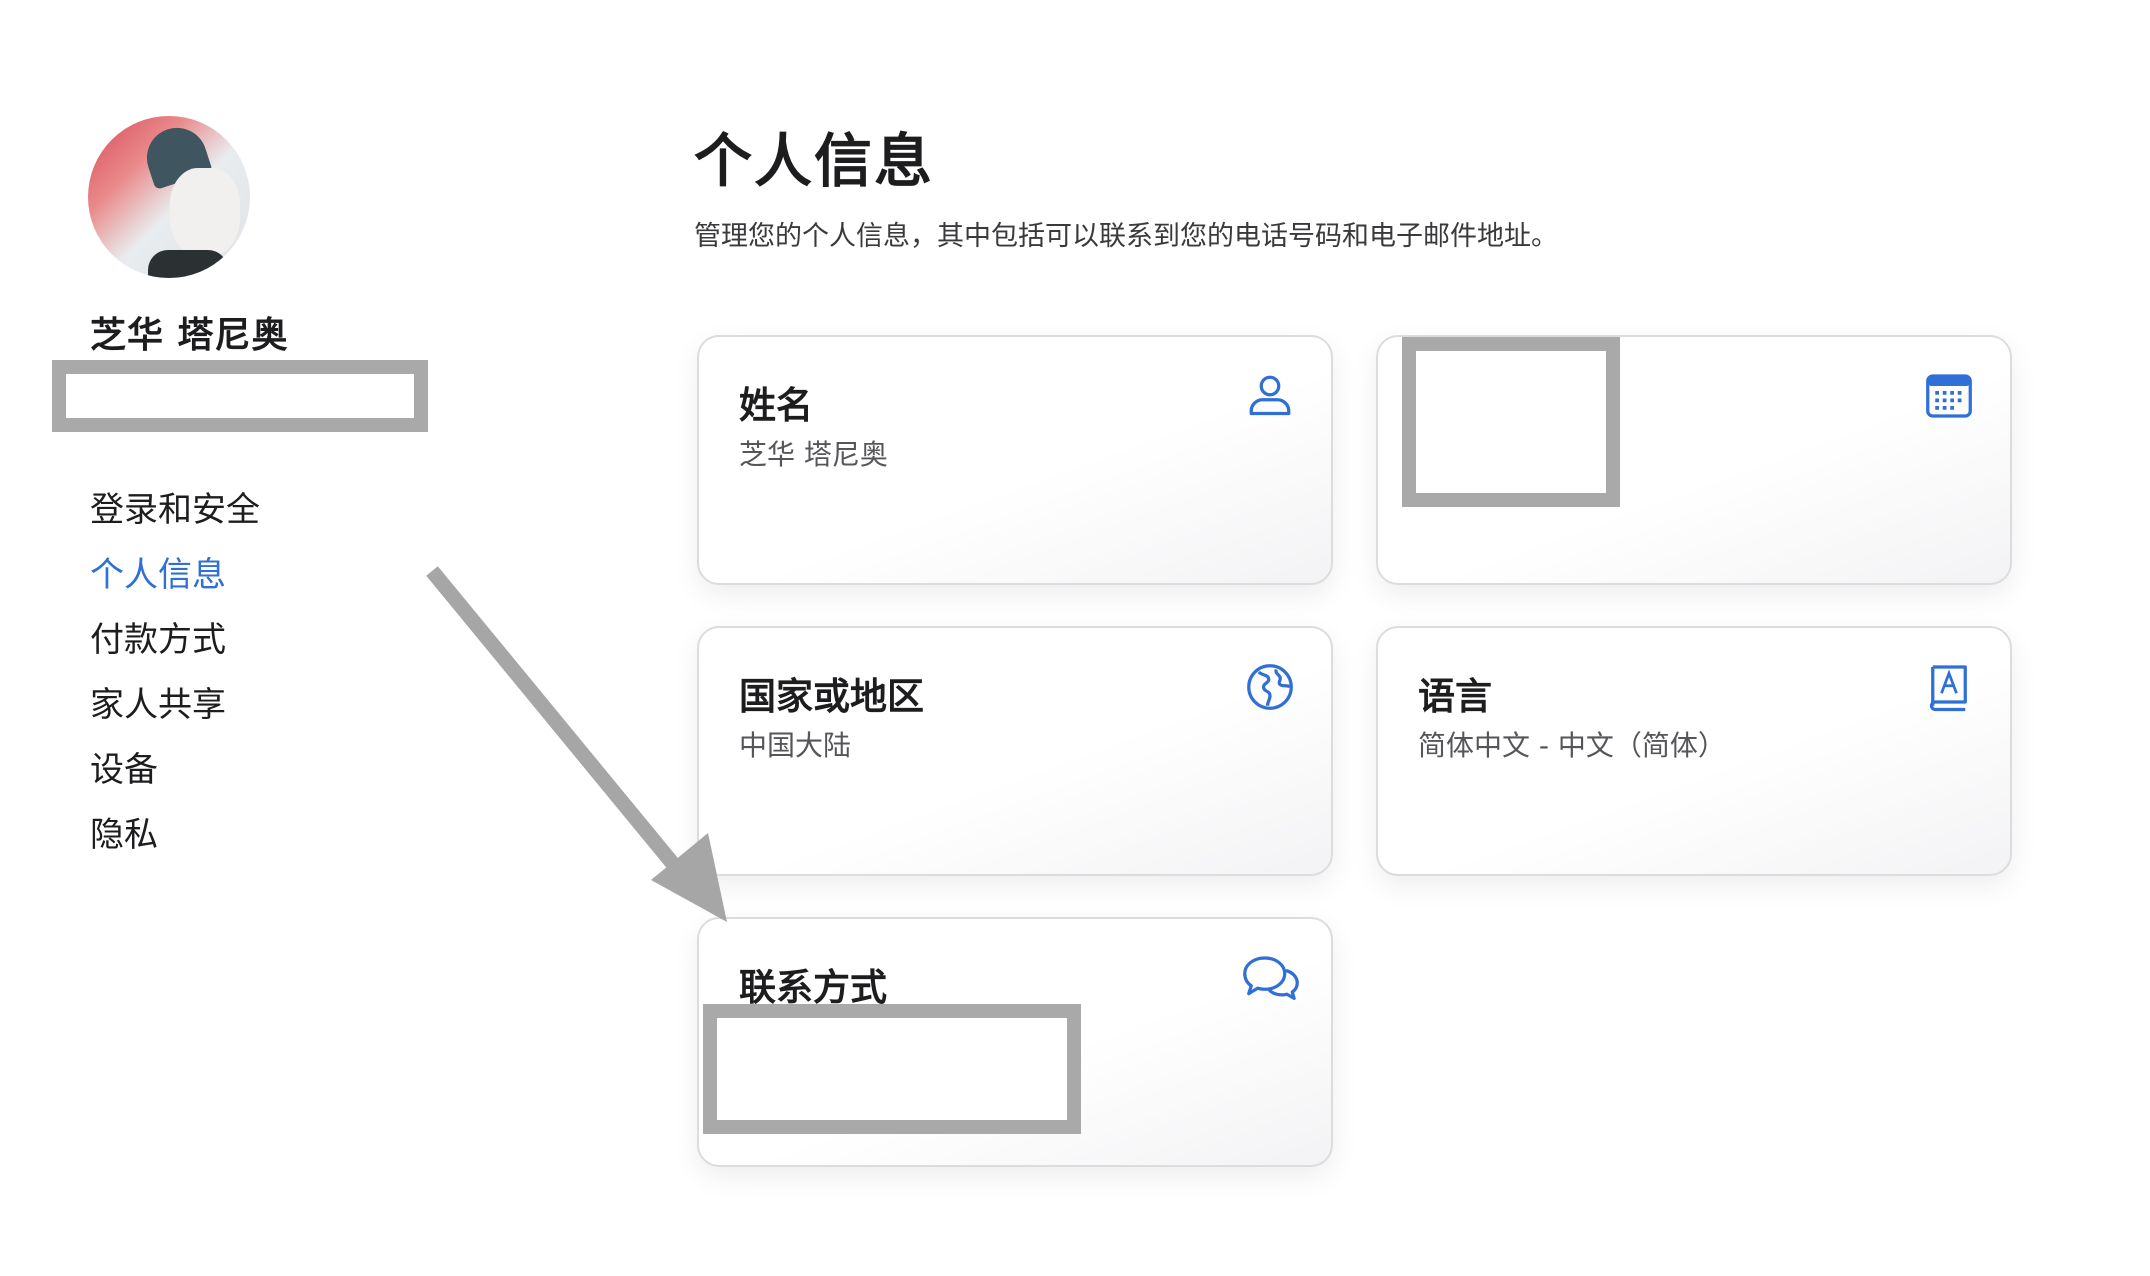 This screenshot has height=1276, width=2150. I want to click on sidebar-nav: 登录和安全 个人信息 付款方式 家人共享 设备 隐私, so click(175, 673).